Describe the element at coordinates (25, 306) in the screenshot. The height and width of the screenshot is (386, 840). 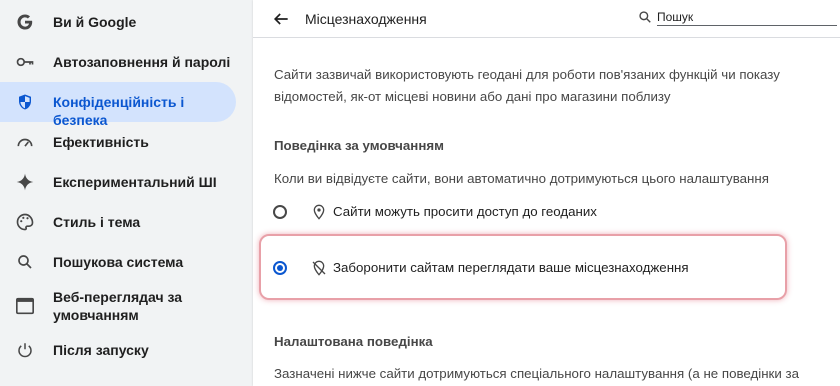
I see `browser-window-icon` at that location.